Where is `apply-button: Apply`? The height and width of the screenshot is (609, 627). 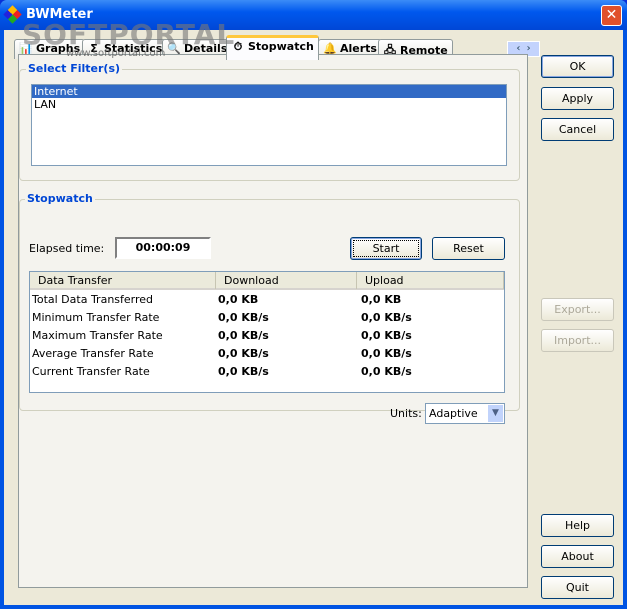
apply-button: Apply is located at coordinates (577, 98).